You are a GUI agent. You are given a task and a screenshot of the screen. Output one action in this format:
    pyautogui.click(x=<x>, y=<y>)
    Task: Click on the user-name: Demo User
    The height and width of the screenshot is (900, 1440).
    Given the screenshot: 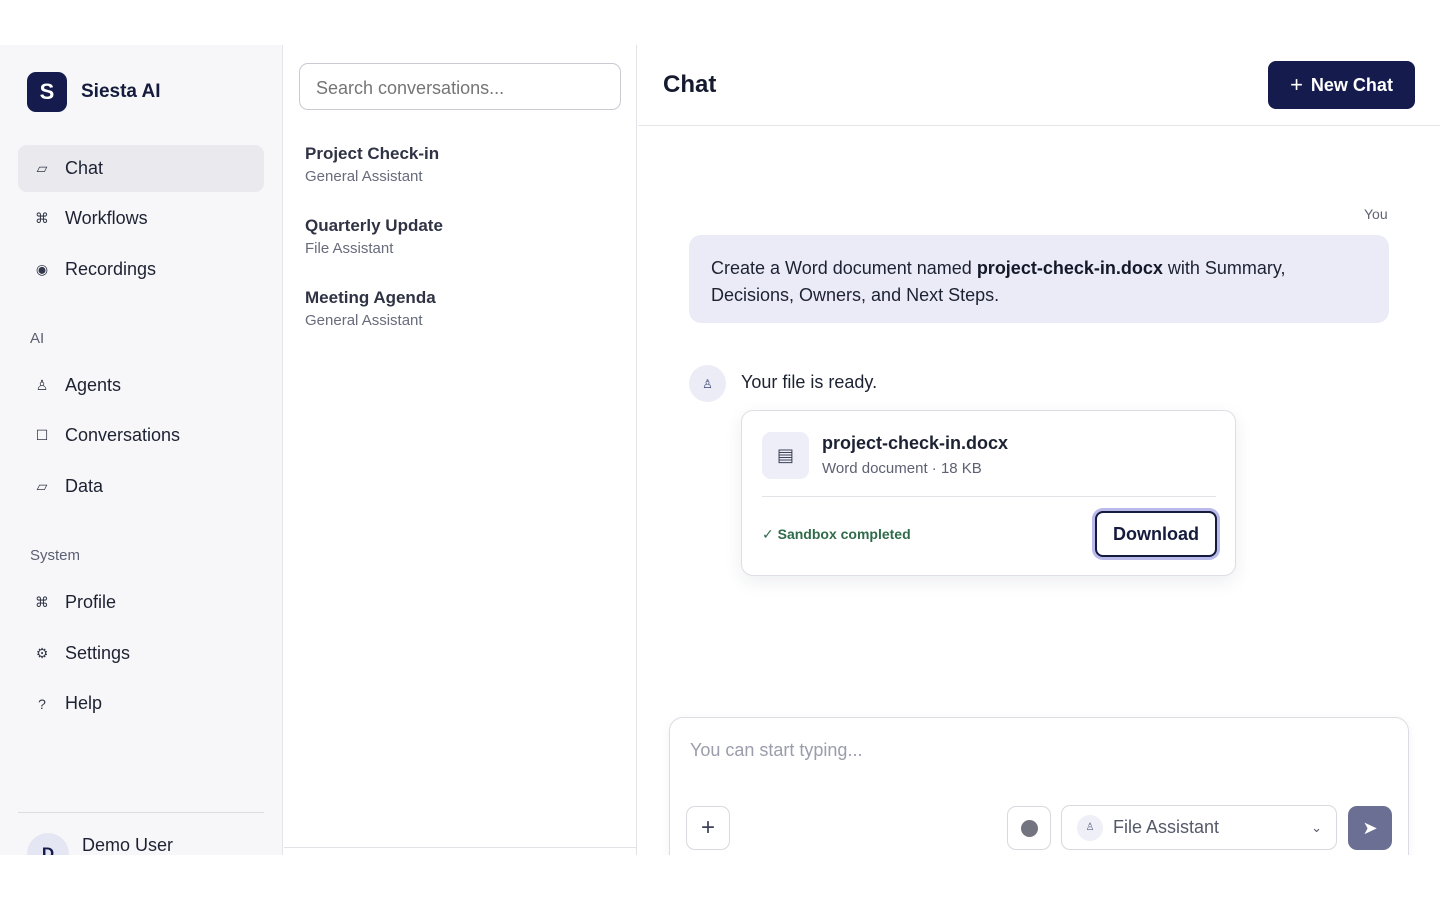 What is the action you would take?
    pyautogui.click(x=128, y=845)
    